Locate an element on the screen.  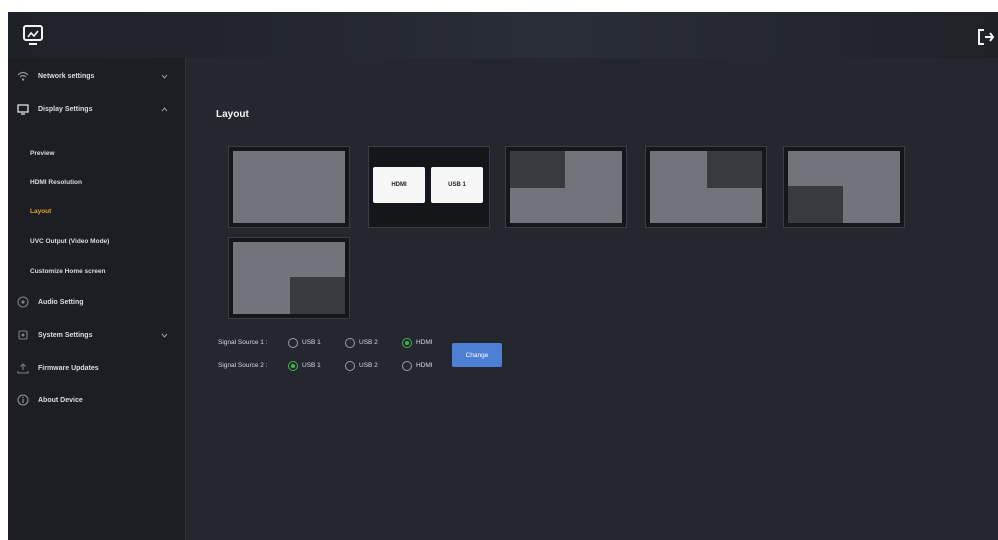
sidebar-item-firmware-updates: Firmware Updates is located at coordinates (97, 368).